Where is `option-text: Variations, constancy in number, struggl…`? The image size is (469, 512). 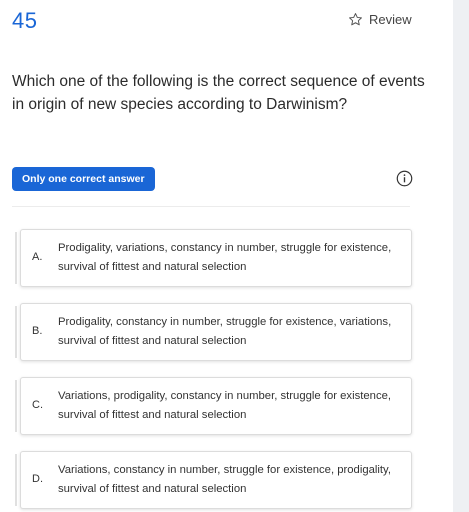
option-text: Variations, constancy in number, struggl… is located at coordinates (225, 479).